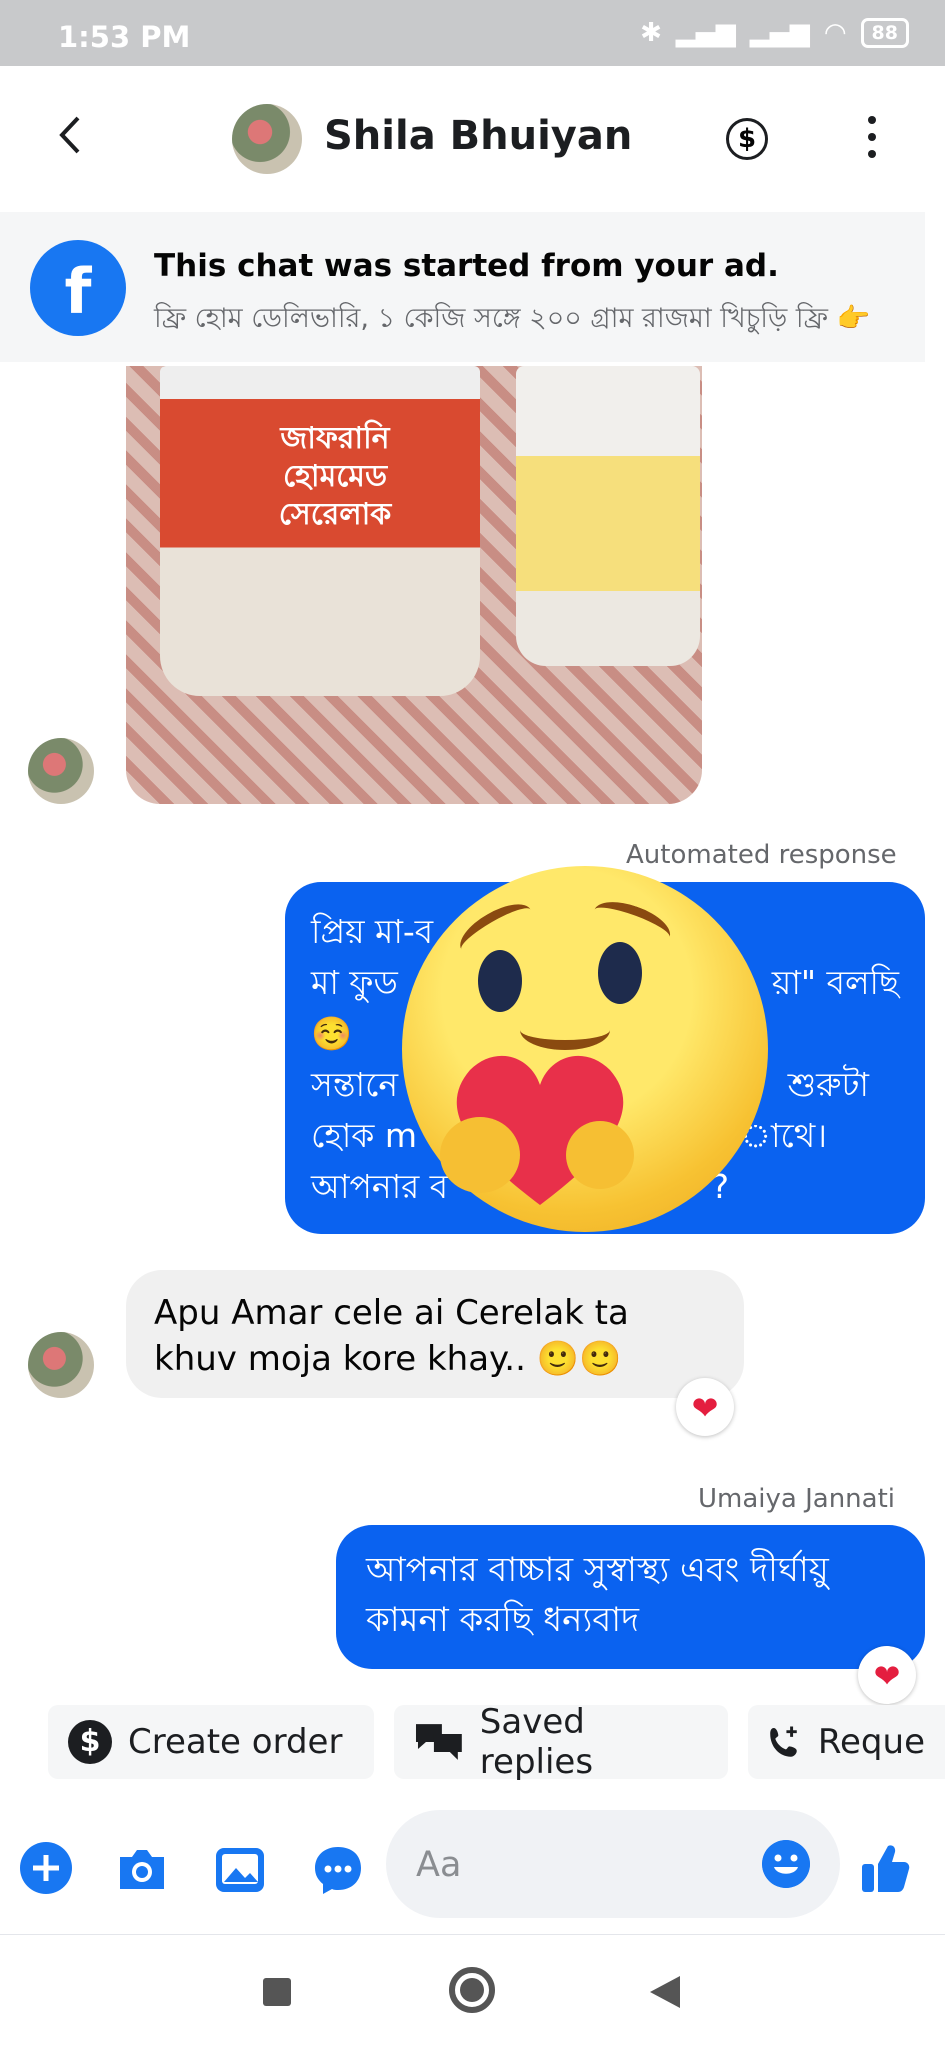 The height and width of the screenshot is (2049, 945). Describe the element at coordinates (651, 33) in the screenshot. I see `bluetooth-icon: ✱` at that location.